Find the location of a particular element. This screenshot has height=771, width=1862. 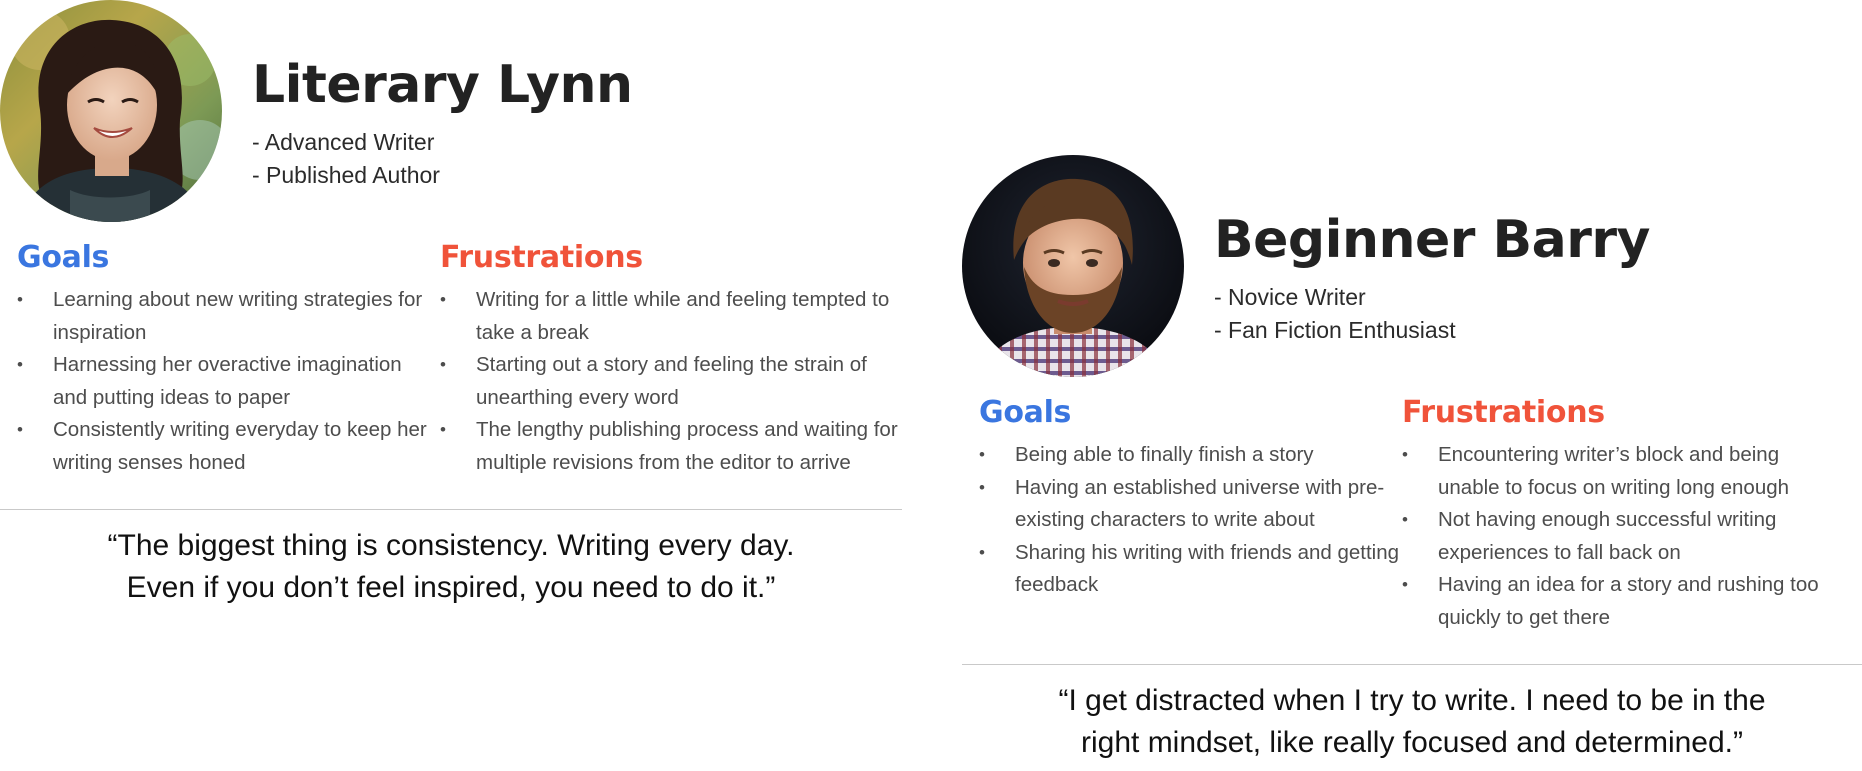

avatar-photo-lynn is located at coordinates (111, 111).